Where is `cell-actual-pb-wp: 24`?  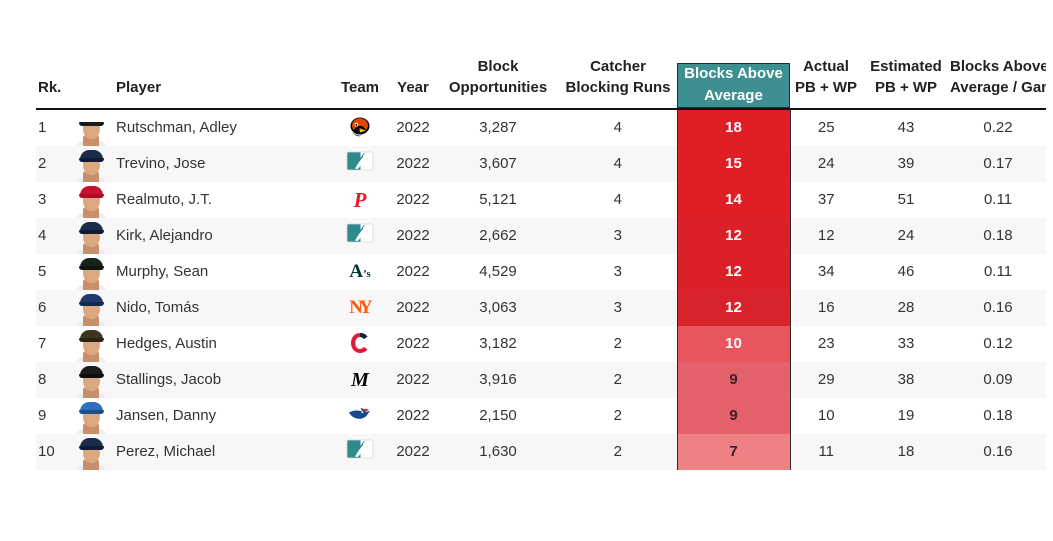 cell-actual-pb-wp: 24 is located at coordinates (826, 163).